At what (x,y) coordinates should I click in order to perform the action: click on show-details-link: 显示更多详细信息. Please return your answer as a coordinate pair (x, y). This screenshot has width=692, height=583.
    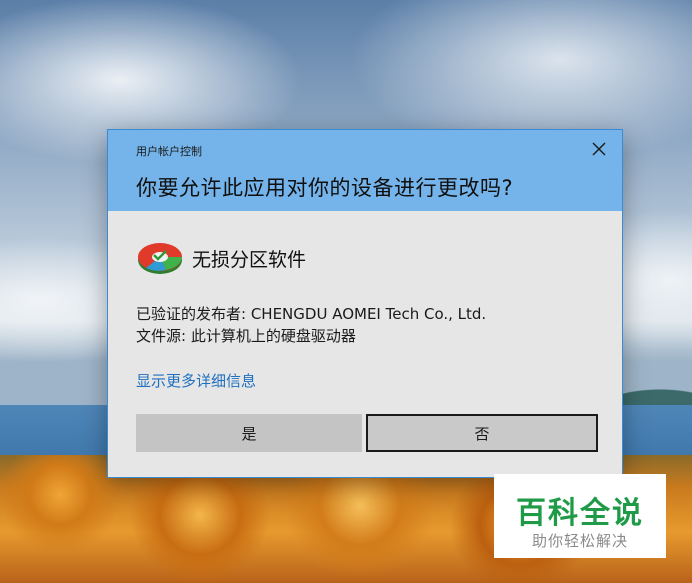
    Looking at the image, I should click on (196, 380).